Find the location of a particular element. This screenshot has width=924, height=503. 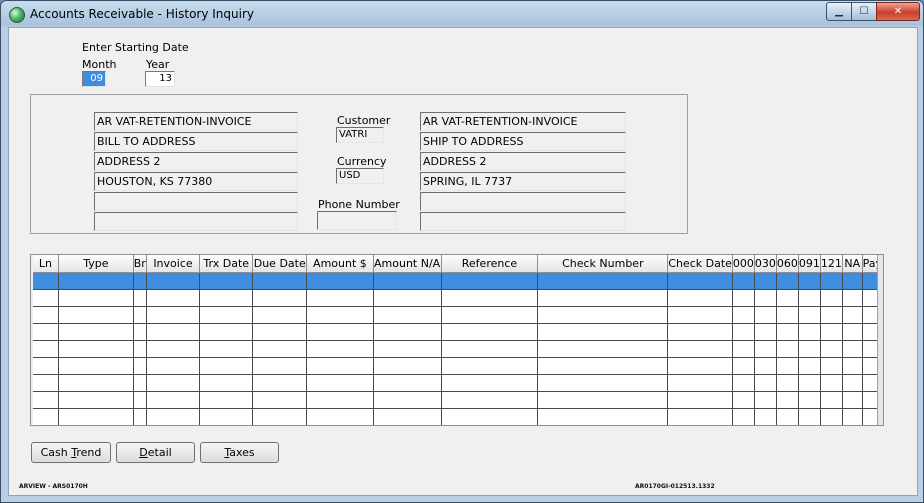

column-header-br: Br is located at coordinates (140, 264).